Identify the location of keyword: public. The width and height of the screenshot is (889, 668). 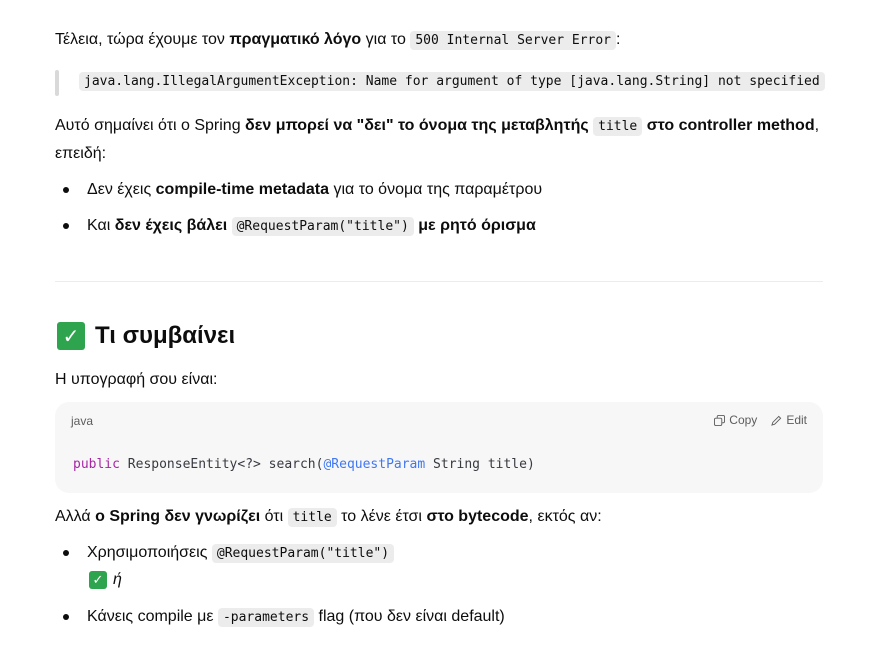
(96, 464).